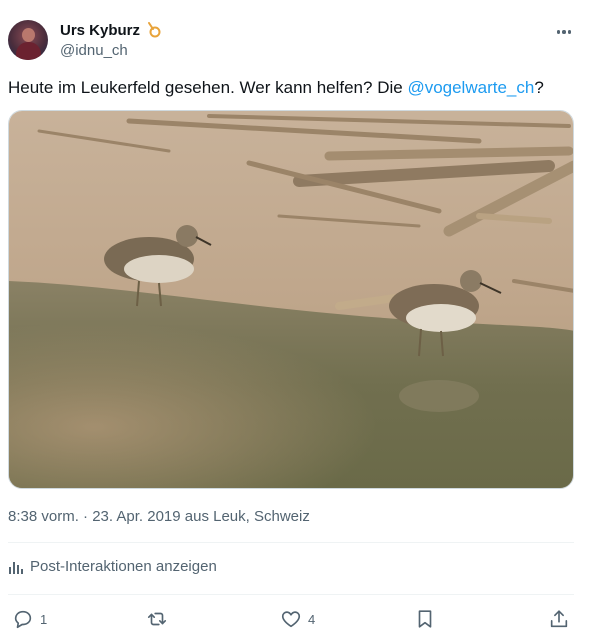  I want to click on repost-icon, so click(157, 619).